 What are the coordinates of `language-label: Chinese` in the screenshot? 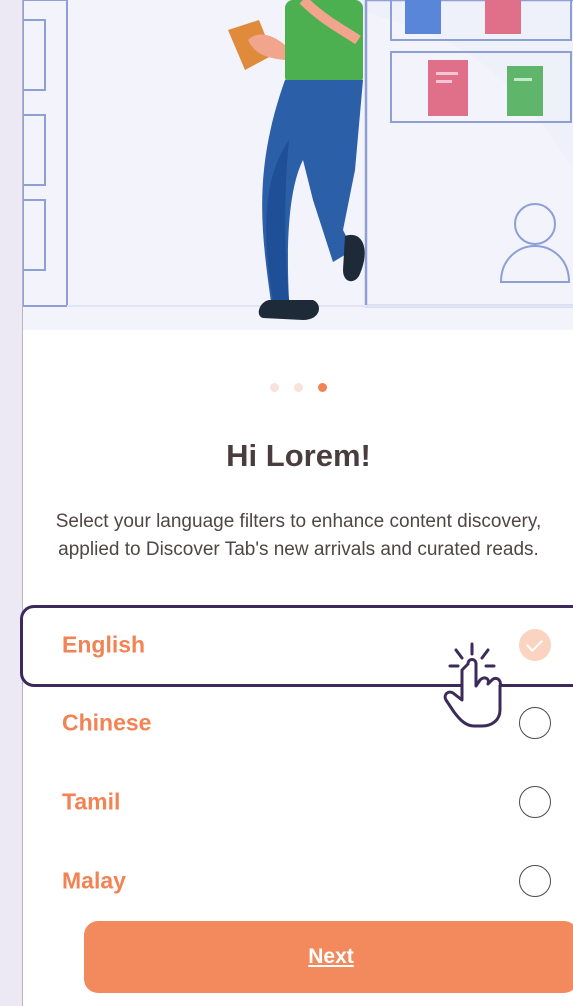 It's located at (107, 722).